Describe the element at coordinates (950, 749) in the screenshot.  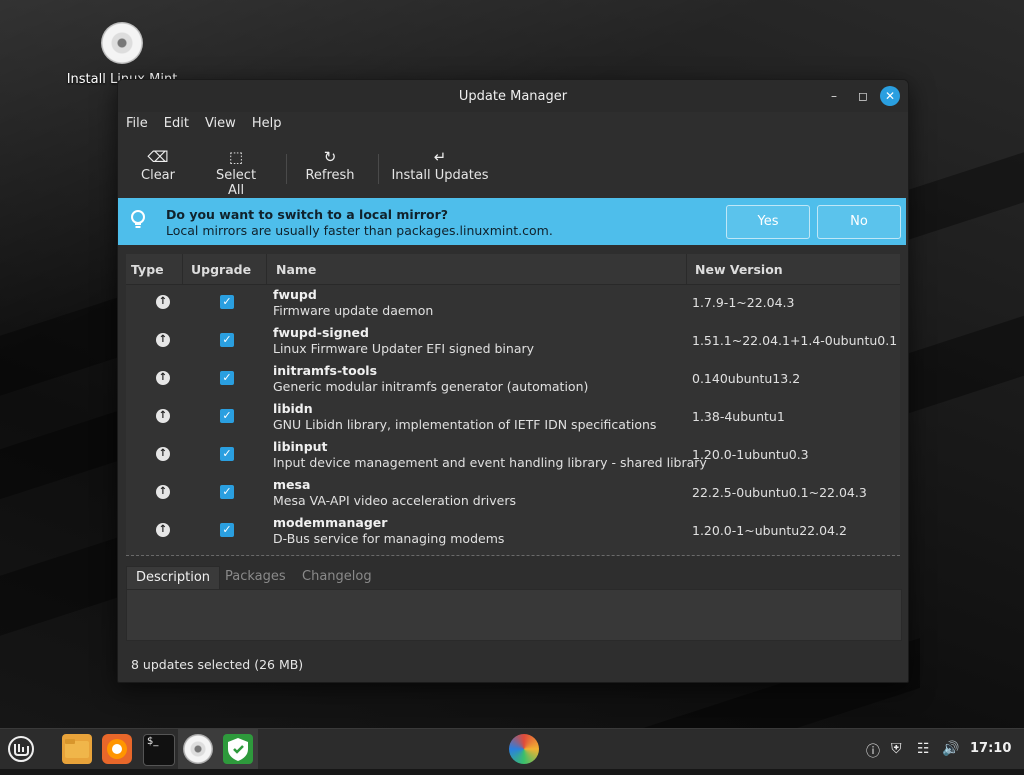
I see `volume-icon: 🔊` at that location.